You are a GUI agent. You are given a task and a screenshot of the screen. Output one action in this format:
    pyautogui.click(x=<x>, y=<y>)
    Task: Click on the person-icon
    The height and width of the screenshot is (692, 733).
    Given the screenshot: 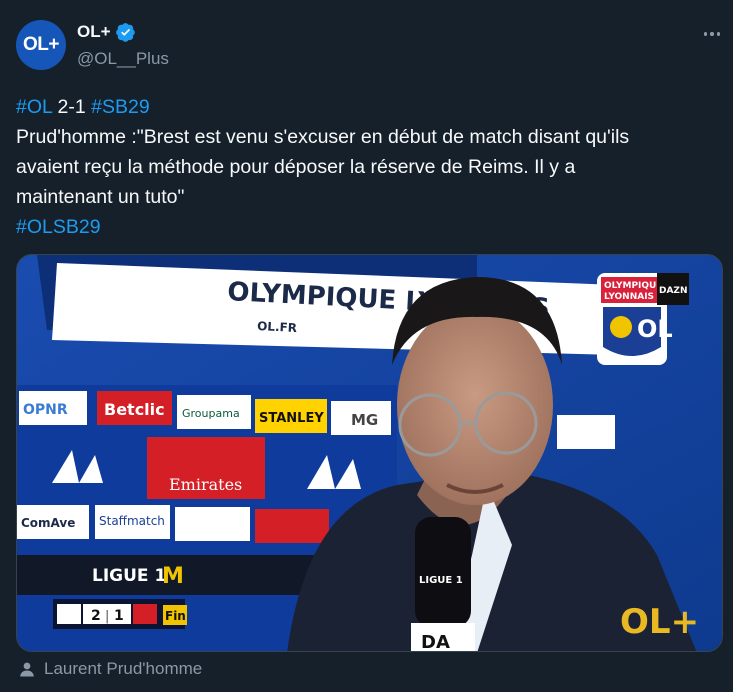 What is the action you would take?
    pyautogui.click(x=27, y=669)
    